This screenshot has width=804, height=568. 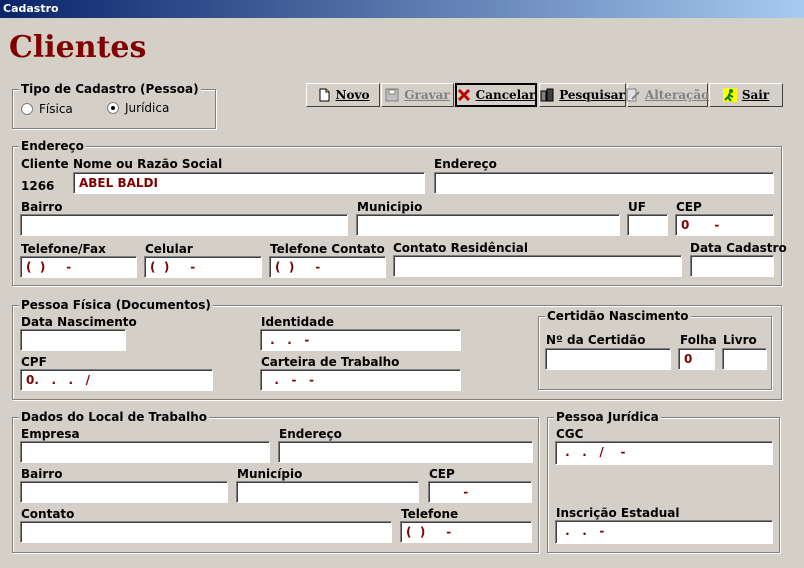 What do you see at coordinates (637, 207) in the screenshot?
I see `uf-label: UF` at bounding box center [637, 207].